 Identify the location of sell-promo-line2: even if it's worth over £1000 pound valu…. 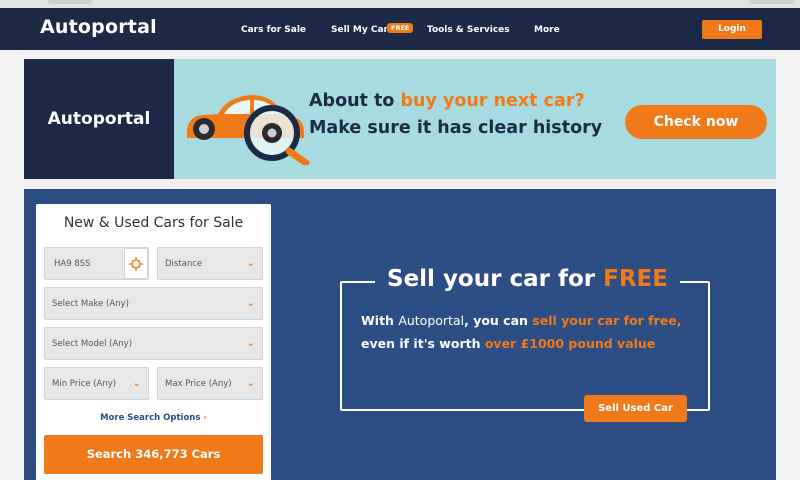
(508, 343).